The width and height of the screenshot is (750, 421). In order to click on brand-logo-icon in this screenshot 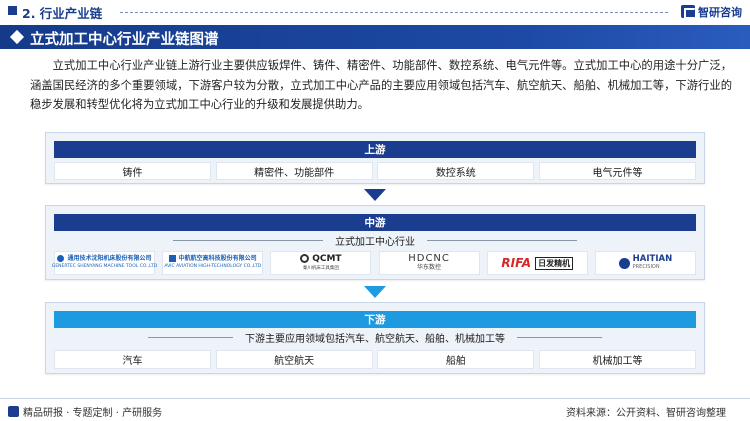, I will do `click(688, 12)`.